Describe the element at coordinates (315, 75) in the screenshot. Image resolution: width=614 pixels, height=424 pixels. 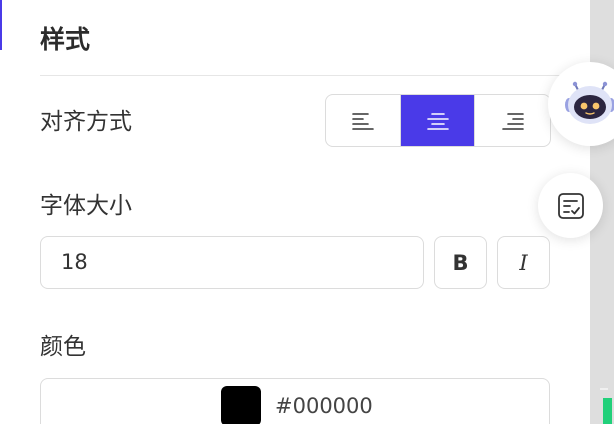
I see `divider` at that location.